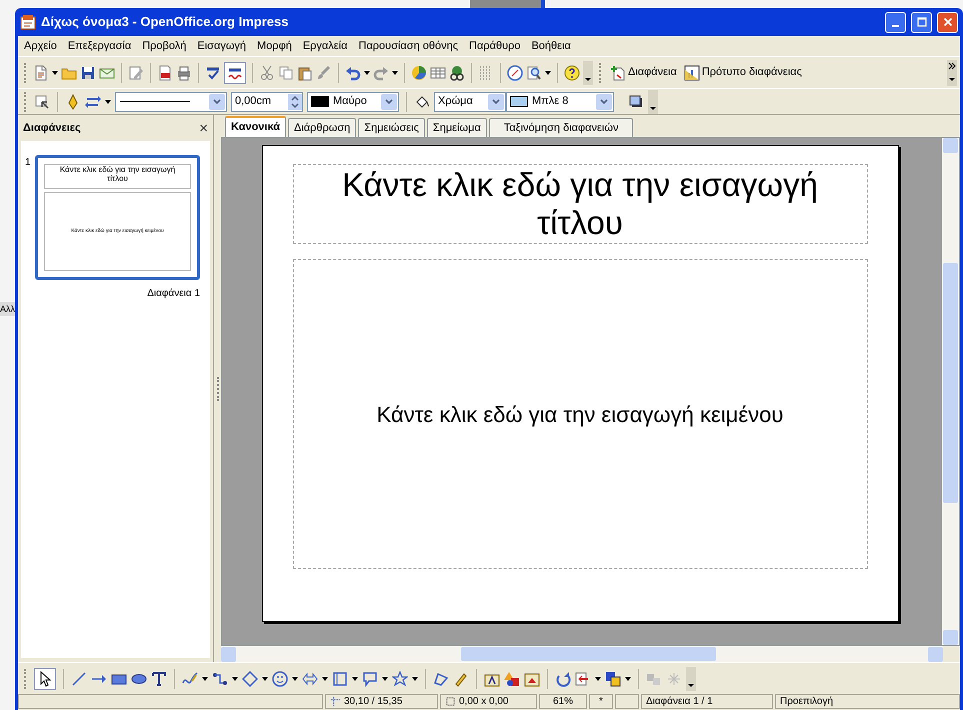 The width and height of the screenshot is (963, 710). What do you see at coordinates (408, 46) in the screenshot?
I see `menu-item: Παρουσίαση οθόνης` at bounding box center [408, 46].